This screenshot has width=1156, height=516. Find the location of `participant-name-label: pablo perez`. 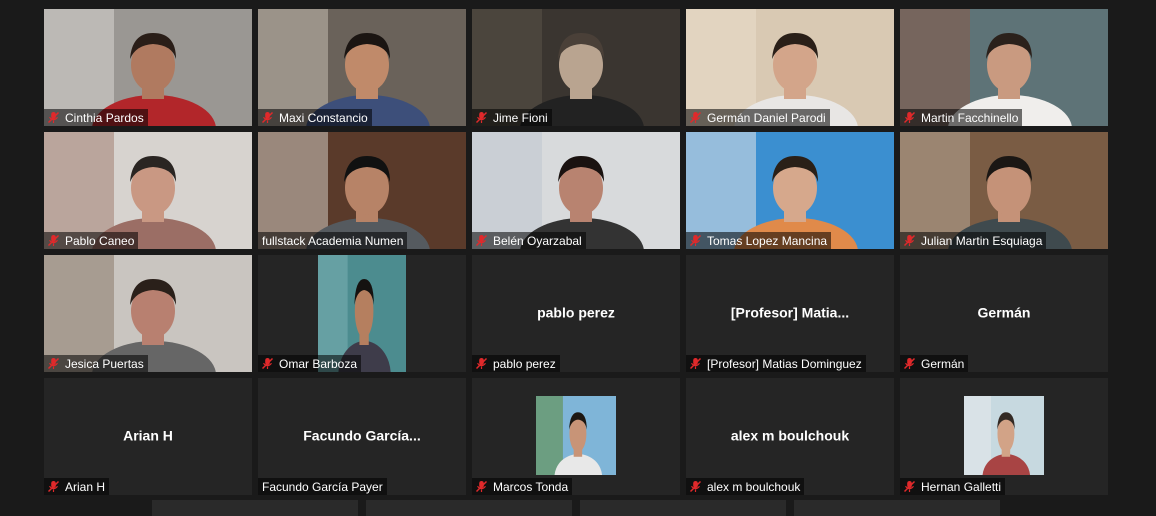

participant-name-label: pablo perez is located at coordinates (516, 363).